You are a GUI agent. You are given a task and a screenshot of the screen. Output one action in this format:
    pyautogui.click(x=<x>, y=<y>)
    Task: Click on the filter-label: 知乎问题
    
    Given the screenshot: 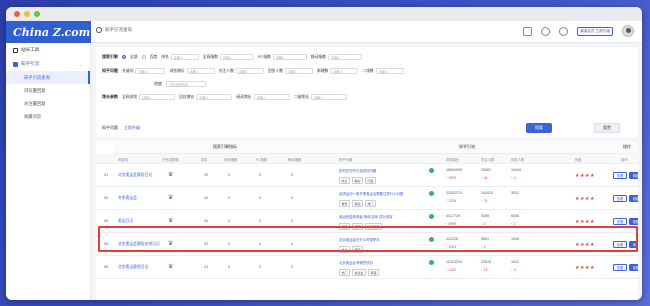 What is the action you would take?
    pyautogui.click(x=110, y=70)
    